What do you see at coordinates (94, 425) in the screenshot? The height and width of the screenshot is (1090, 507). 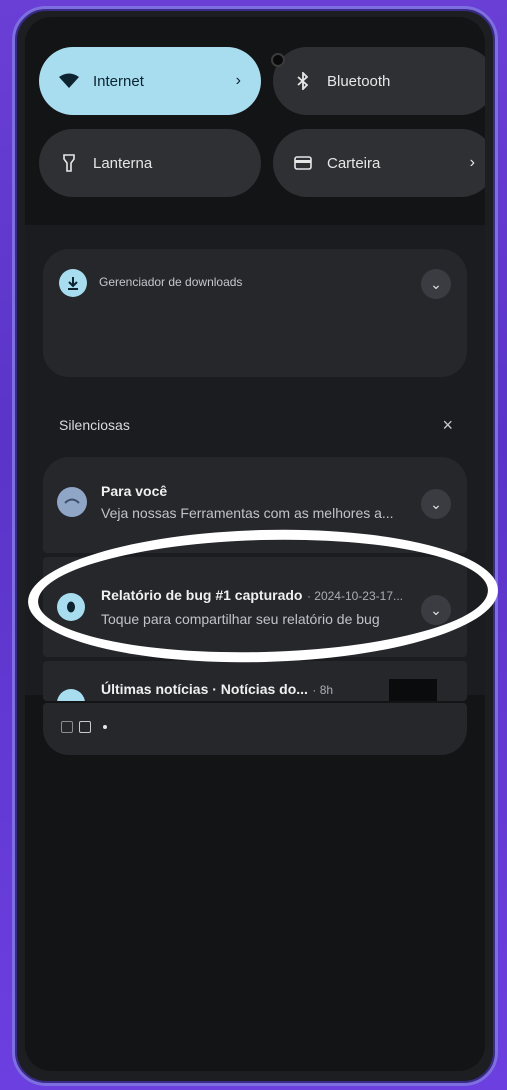 I see `silent-section-title: Silenciosas` at bounding box center [94, 425].